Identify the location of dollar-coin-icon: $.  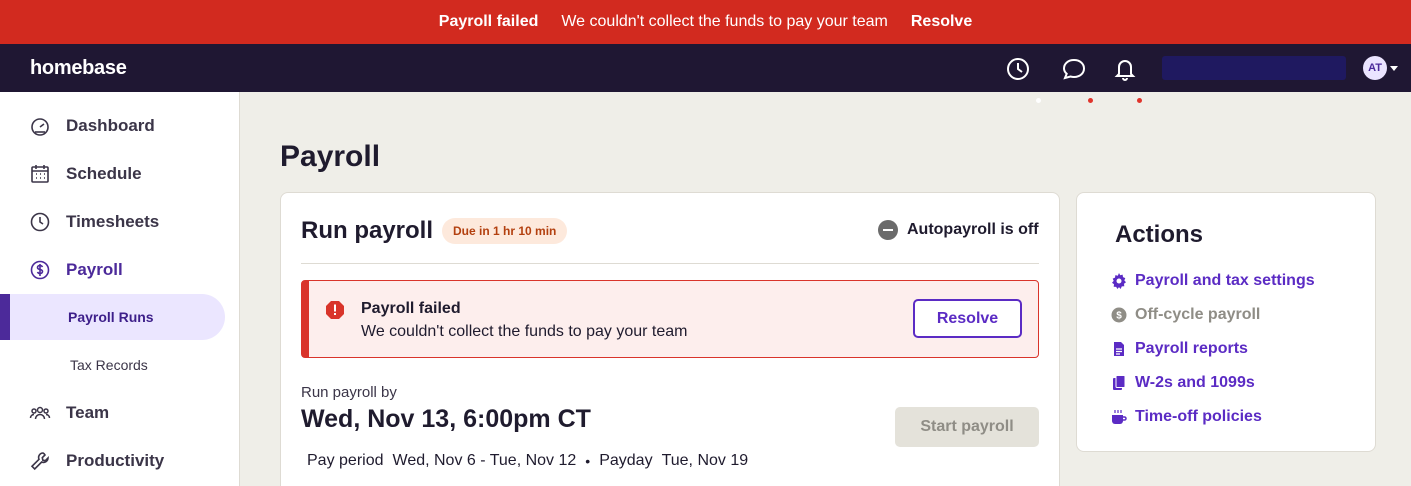
(1119, 315).